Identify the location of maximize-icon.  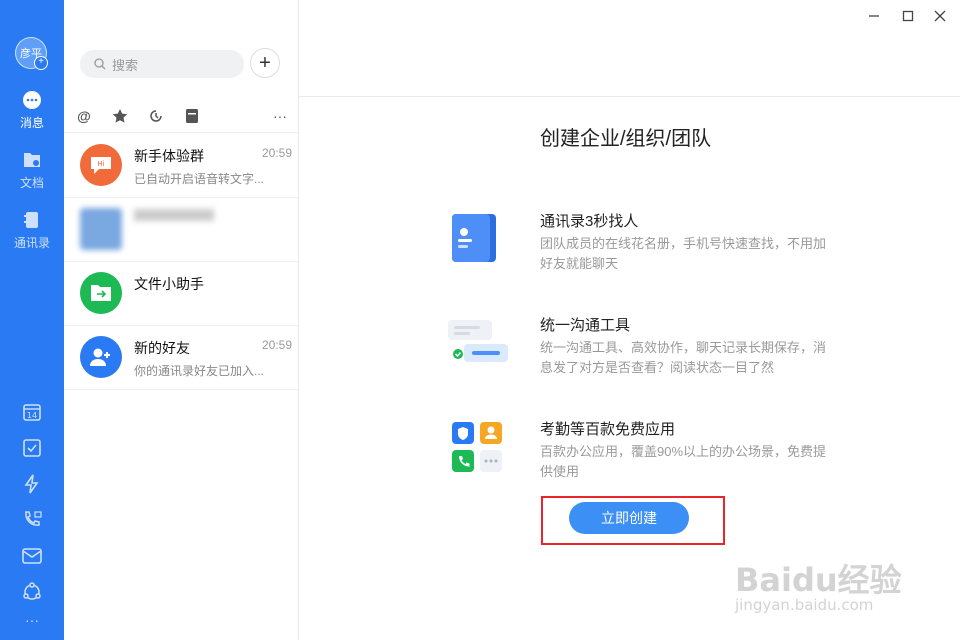
(908, 16).